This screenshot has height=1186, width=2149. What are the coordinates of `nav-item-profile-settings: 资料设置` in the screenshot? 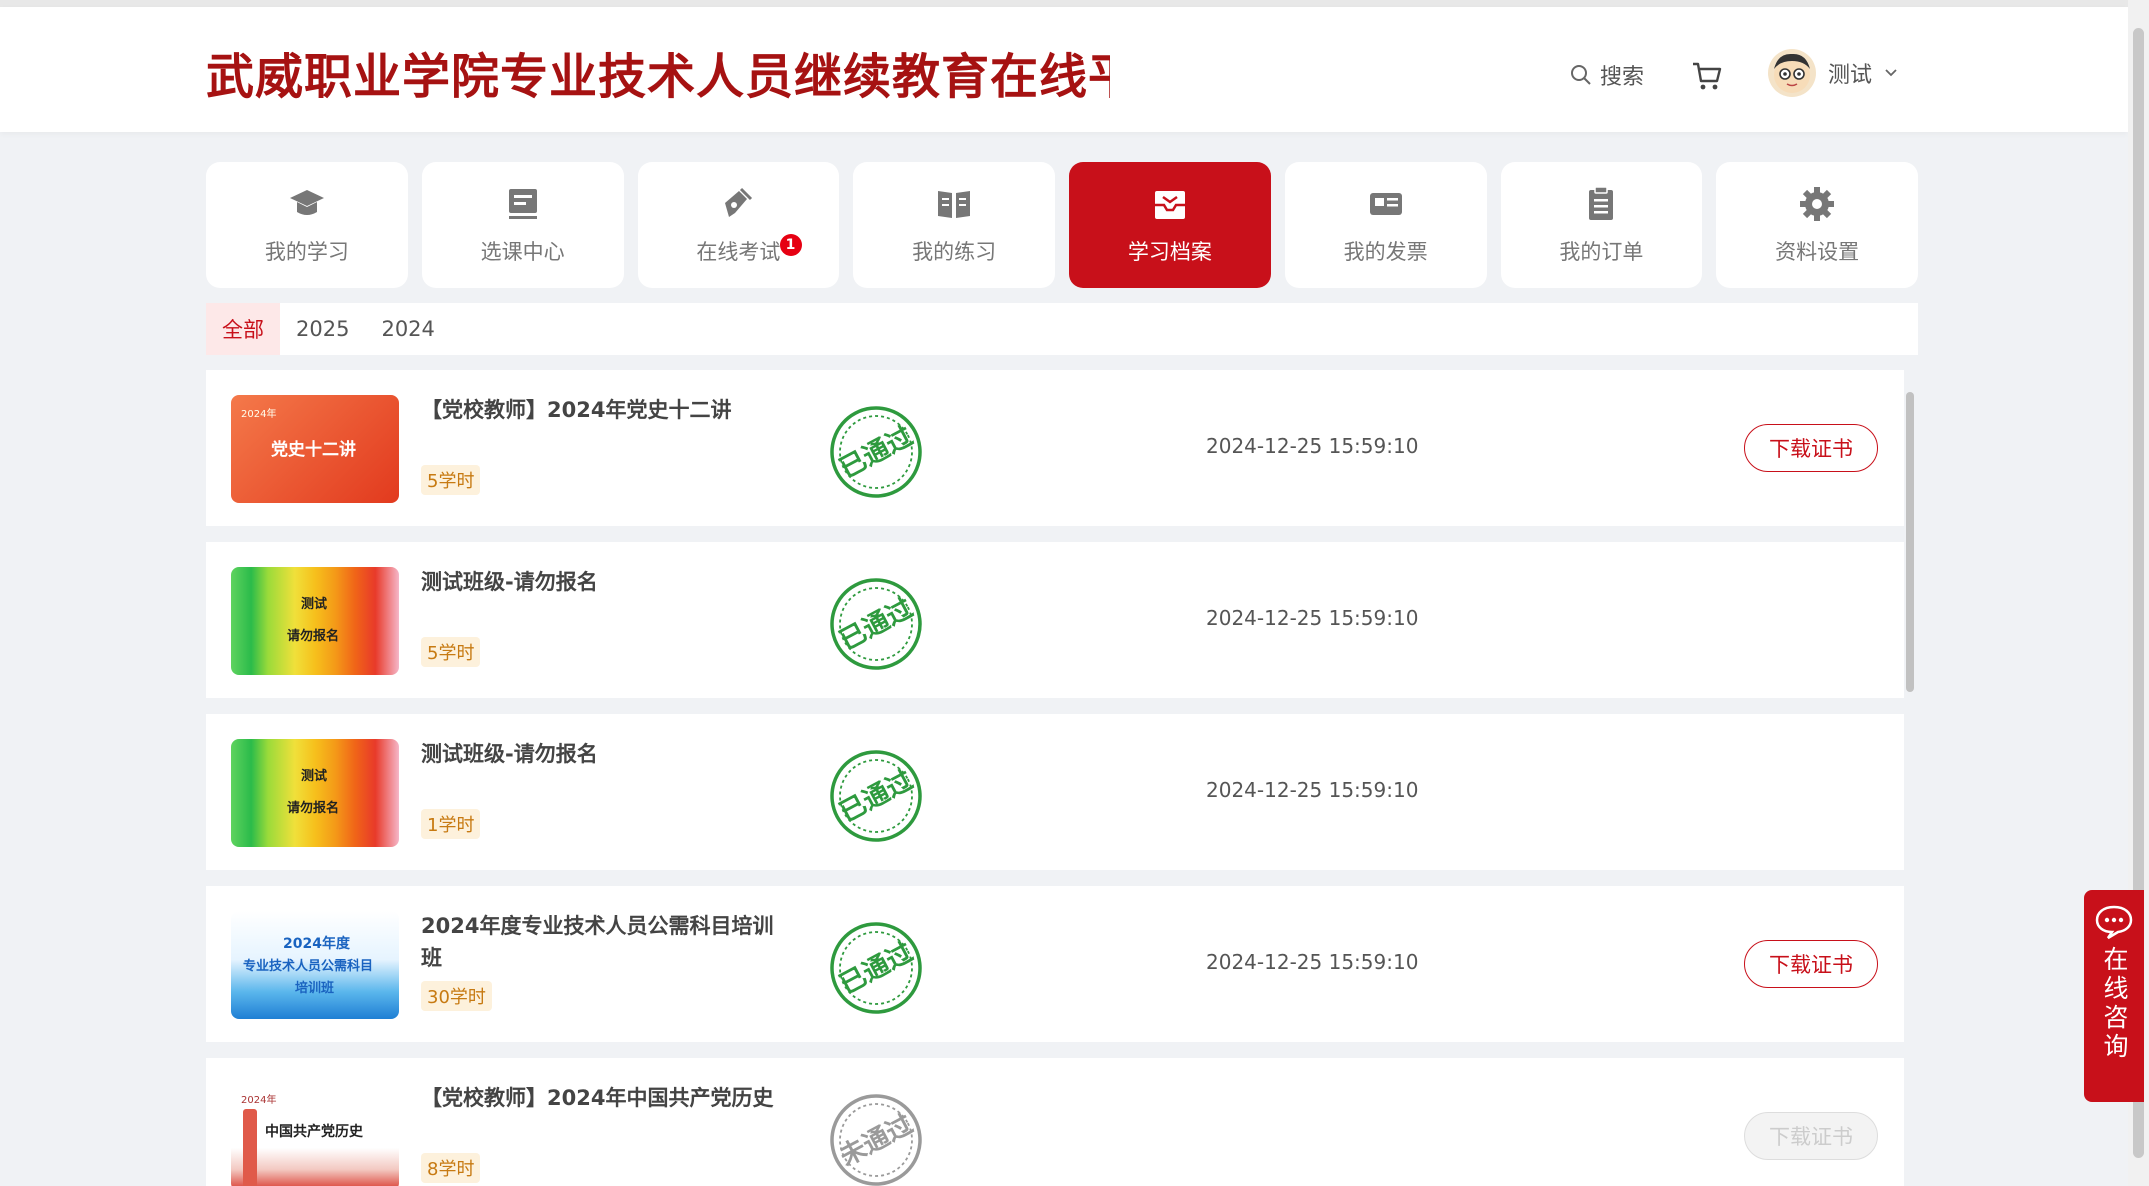 It's located at (1817, 225).